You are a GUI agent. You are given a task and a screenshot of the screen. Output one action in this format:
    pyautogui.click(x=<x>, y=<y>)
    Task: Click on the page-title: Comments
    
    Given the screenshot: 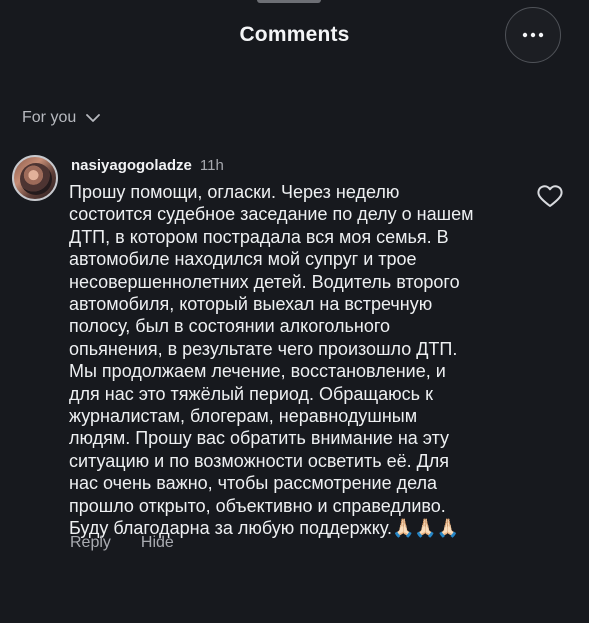 What is the action you would take?
    pyautogui.click(x=294, y=34)
    